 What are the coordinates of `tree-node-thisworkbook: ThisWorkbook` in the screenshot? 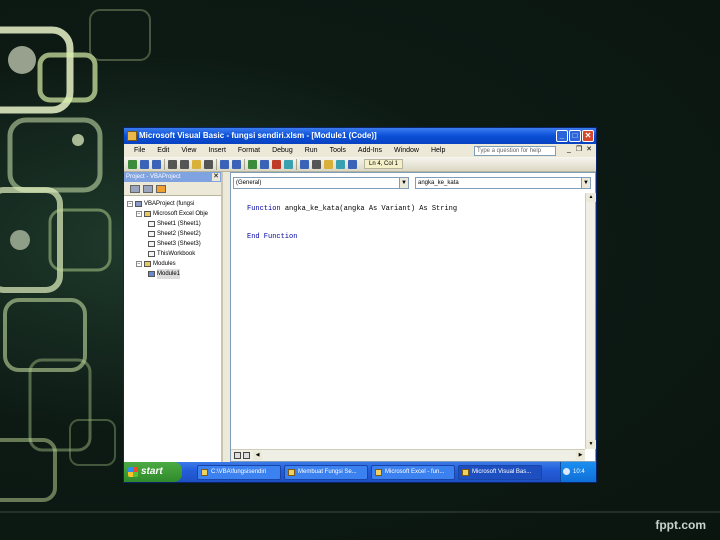 It's located at (172, 254).